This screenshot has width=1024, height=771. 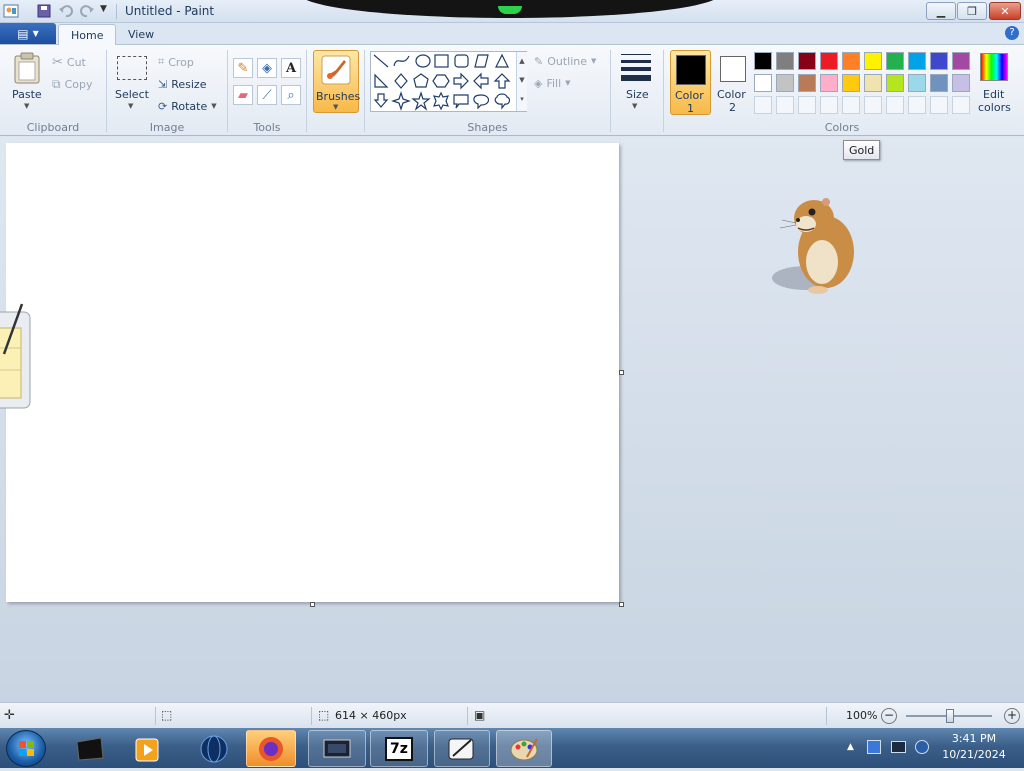 I want to click on start-button, so click(x=26, y=748).